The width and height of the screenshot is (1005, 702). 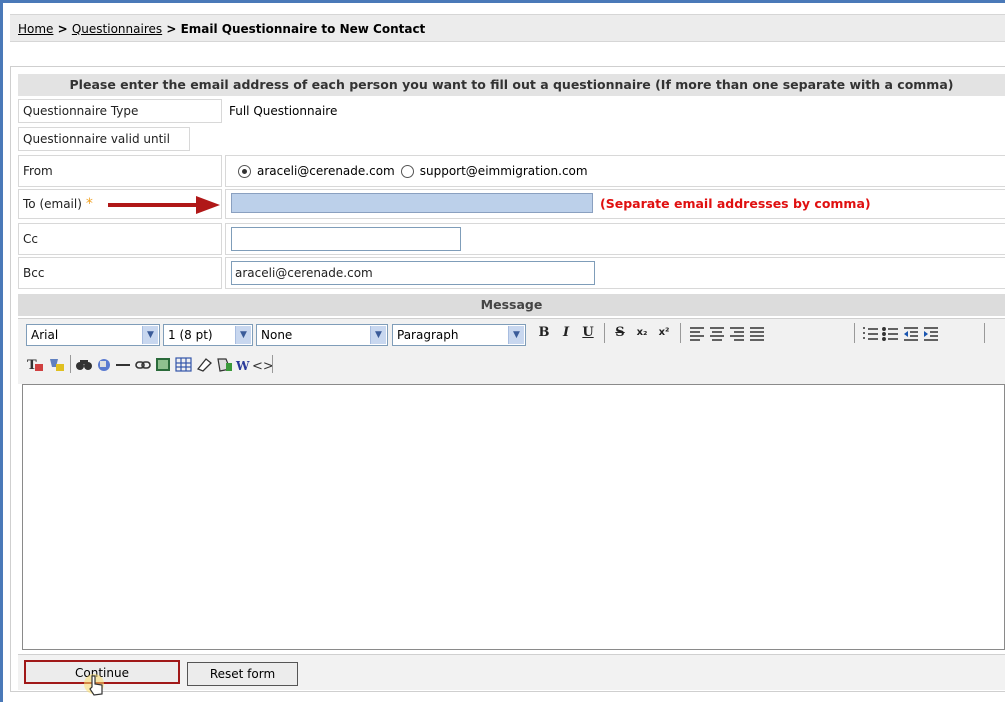 I want to click on from-radio-support, so click(x=407, y=171).